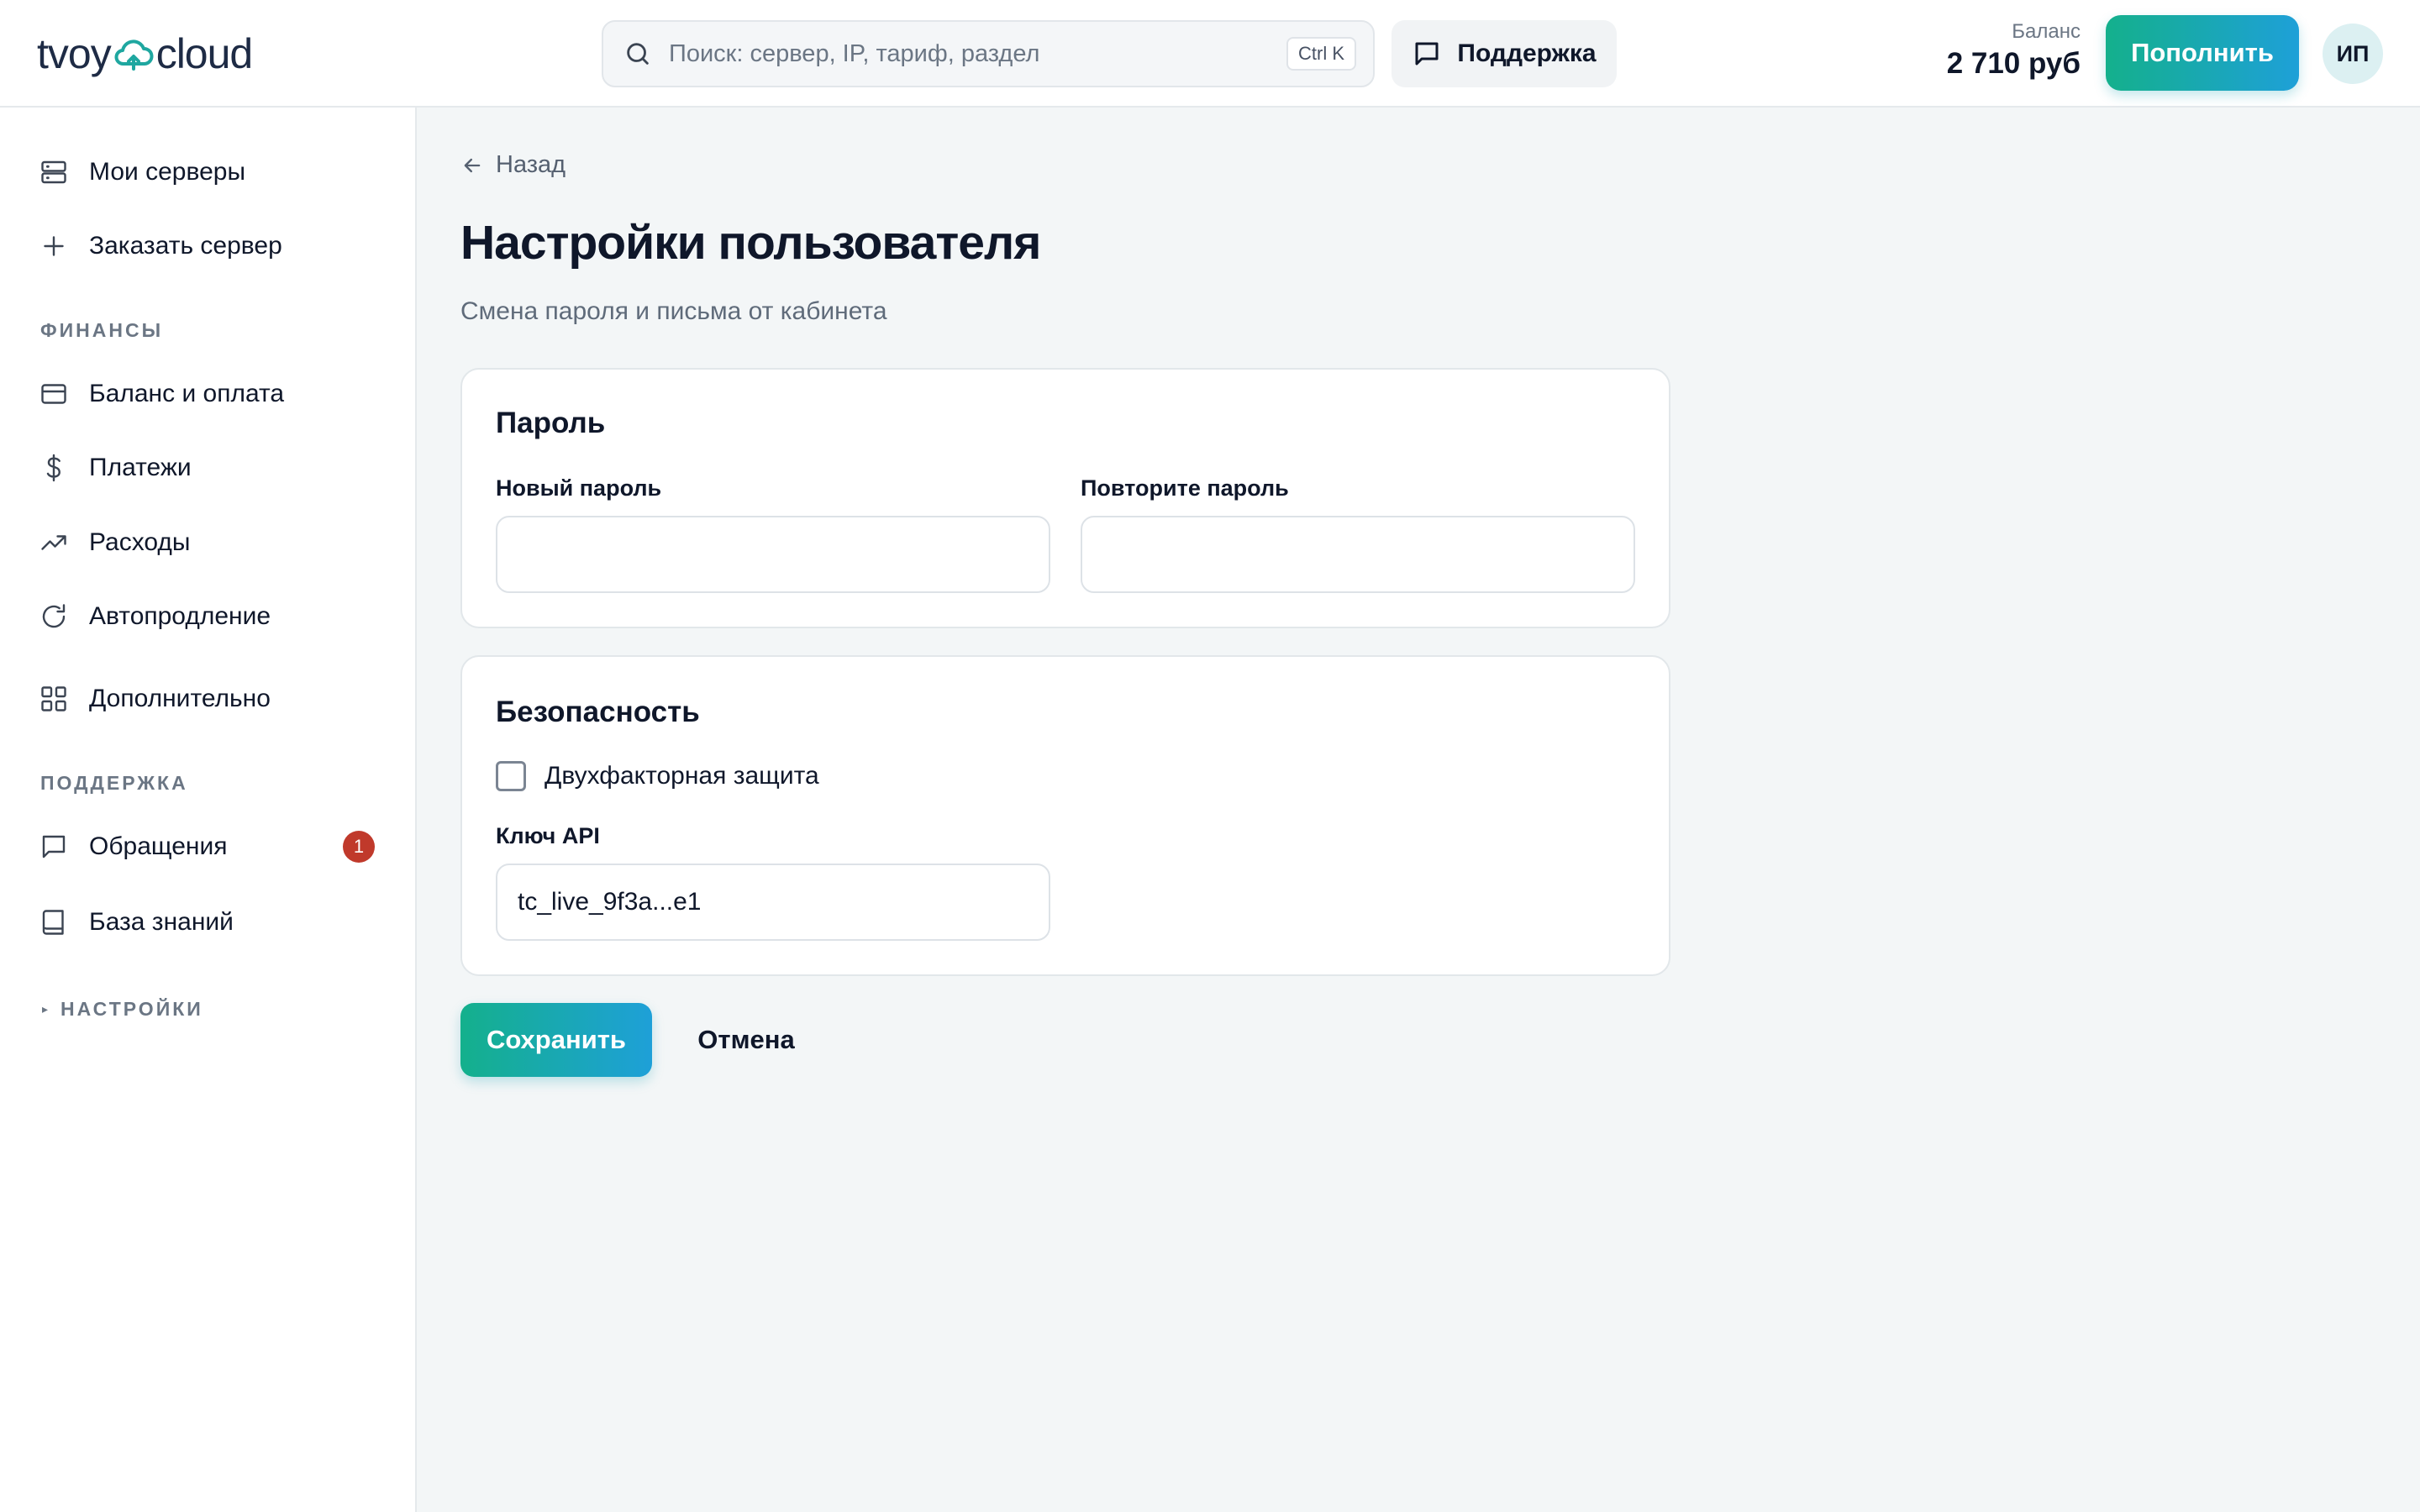 This screenshot has height=1512, width=2420. Describe the element at coordinates (54, 246) in the screenshot. I see `plus-icon` at that location.